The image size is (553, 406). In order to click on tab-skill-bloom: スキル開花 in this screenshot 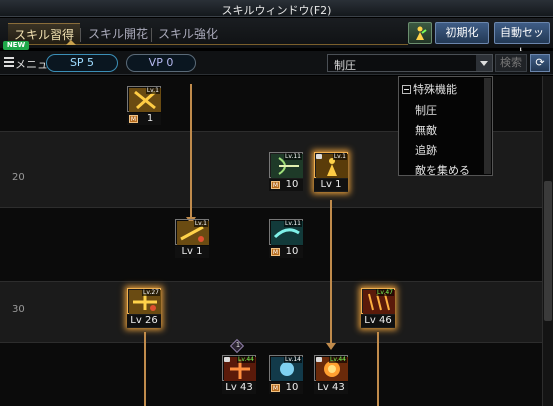, I will do `click(118, 34)`.